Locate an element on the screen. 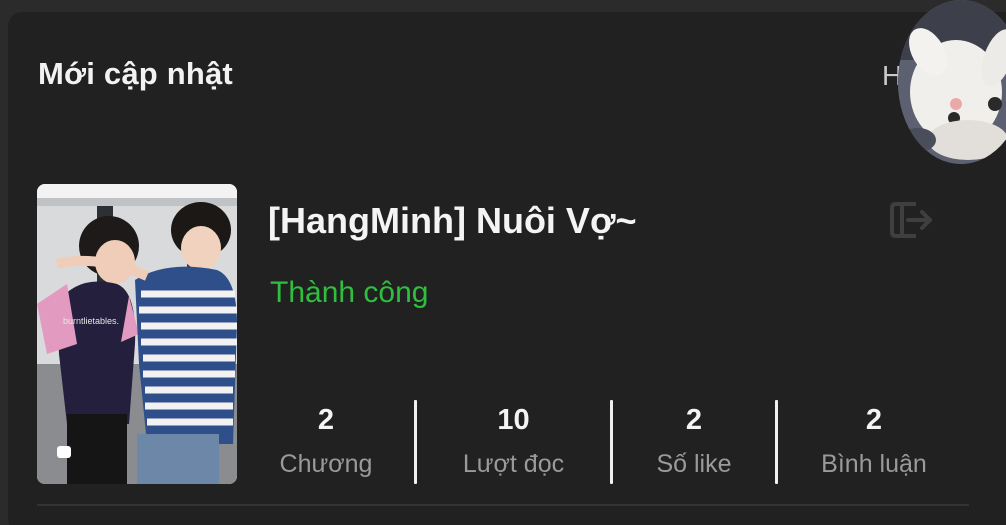 This screenshot has width=1006, height=525. svg-text: burntlietables. is located at coordinates (91, 321).